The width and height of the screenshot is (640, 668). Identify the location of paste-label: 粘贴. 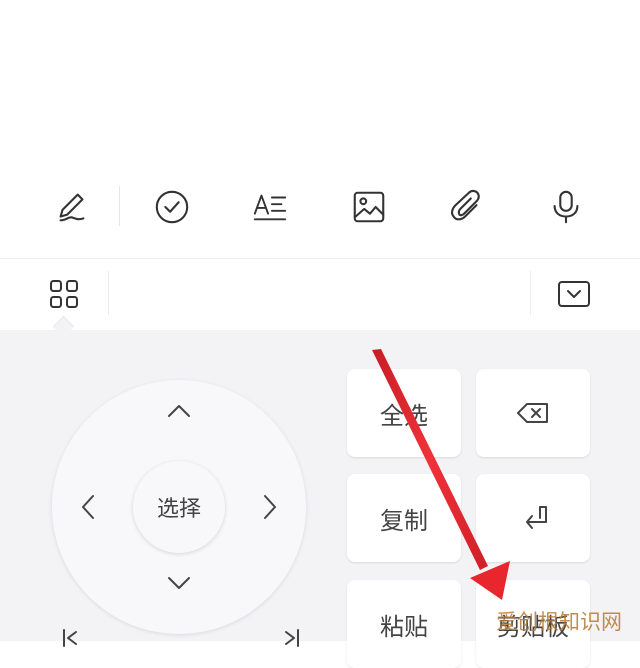
(404, 626).